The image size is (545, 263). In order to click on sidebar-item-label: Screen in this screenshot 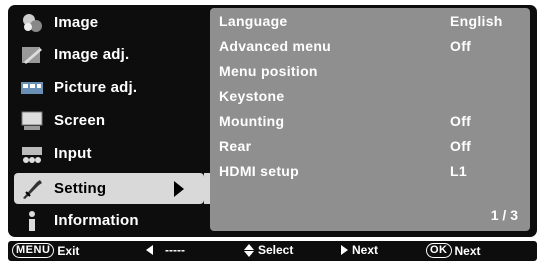, I will do `click(80, 120)`.